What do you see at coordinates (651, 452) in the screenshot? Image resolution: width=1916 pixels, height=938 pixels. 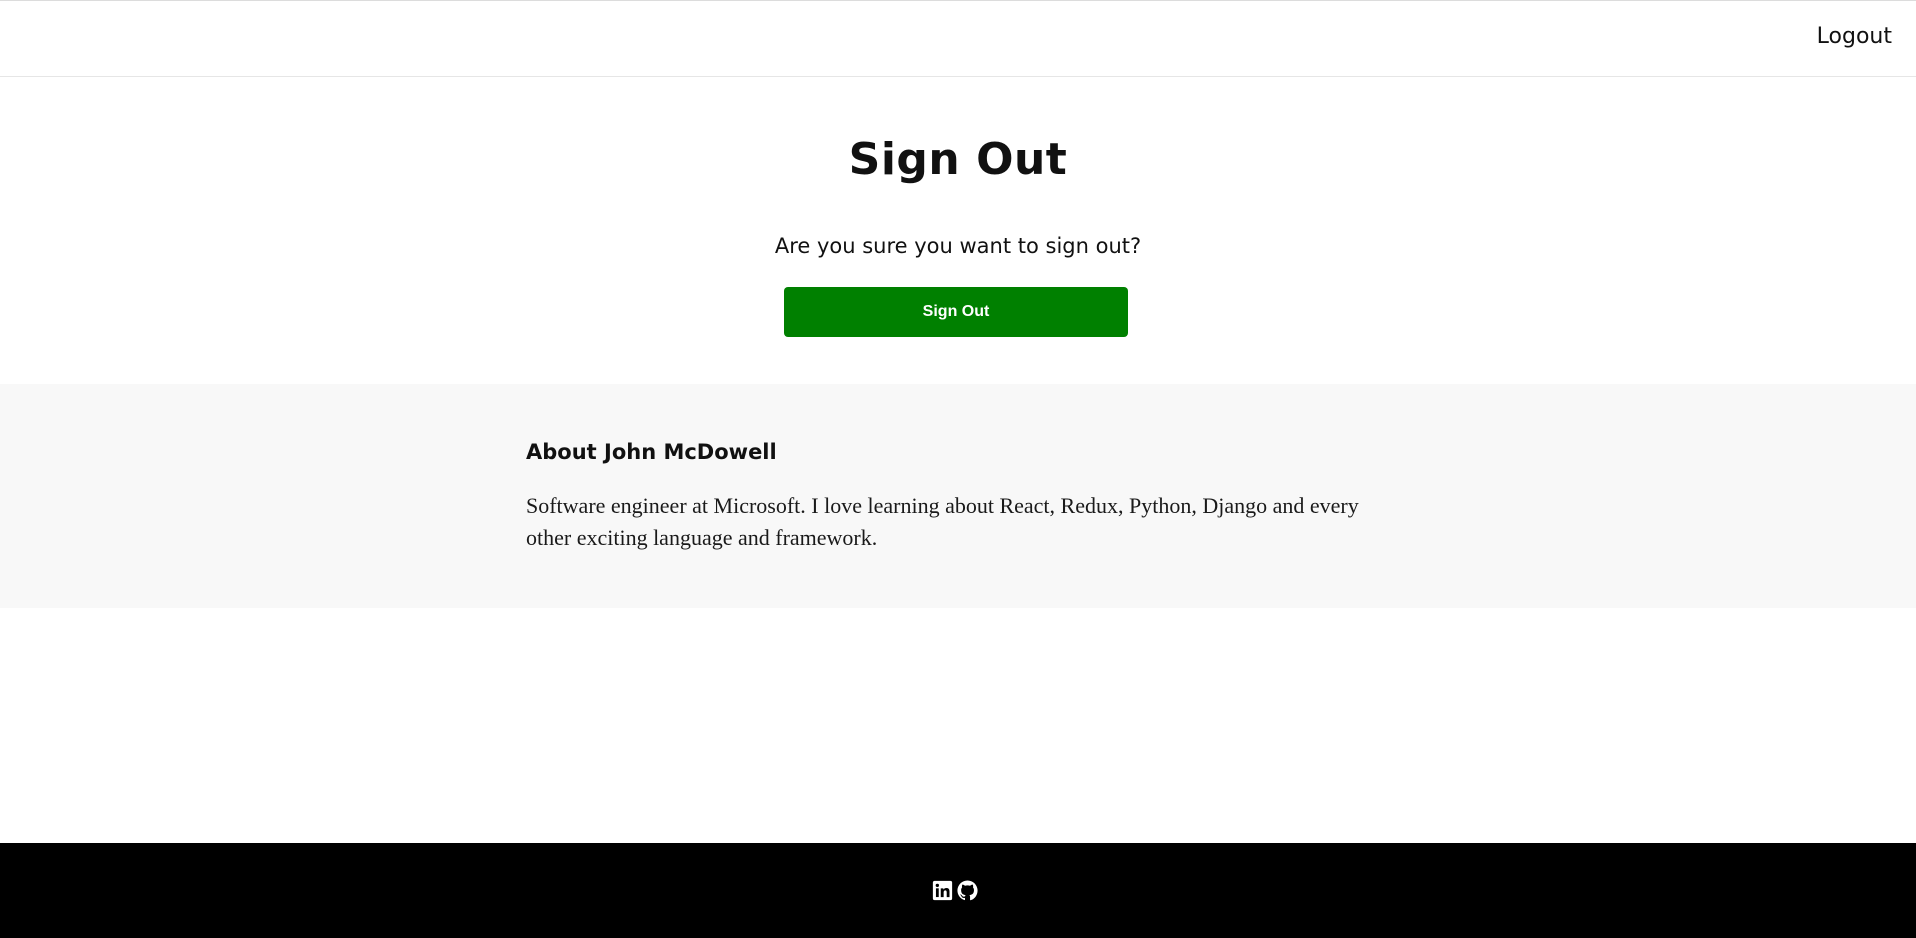 I see `about-heading: About John McDowell` at bounding box center [651, 452].